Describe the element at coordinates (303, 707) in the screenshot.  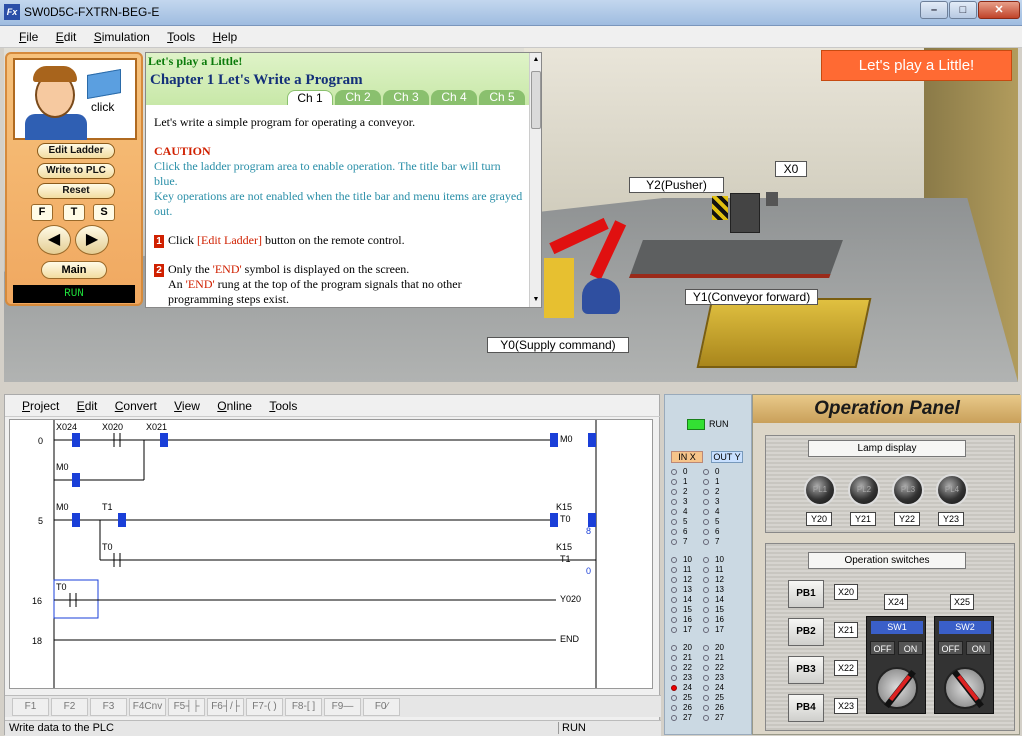
I see `fkey-f8: F8-[ ]` at that location.